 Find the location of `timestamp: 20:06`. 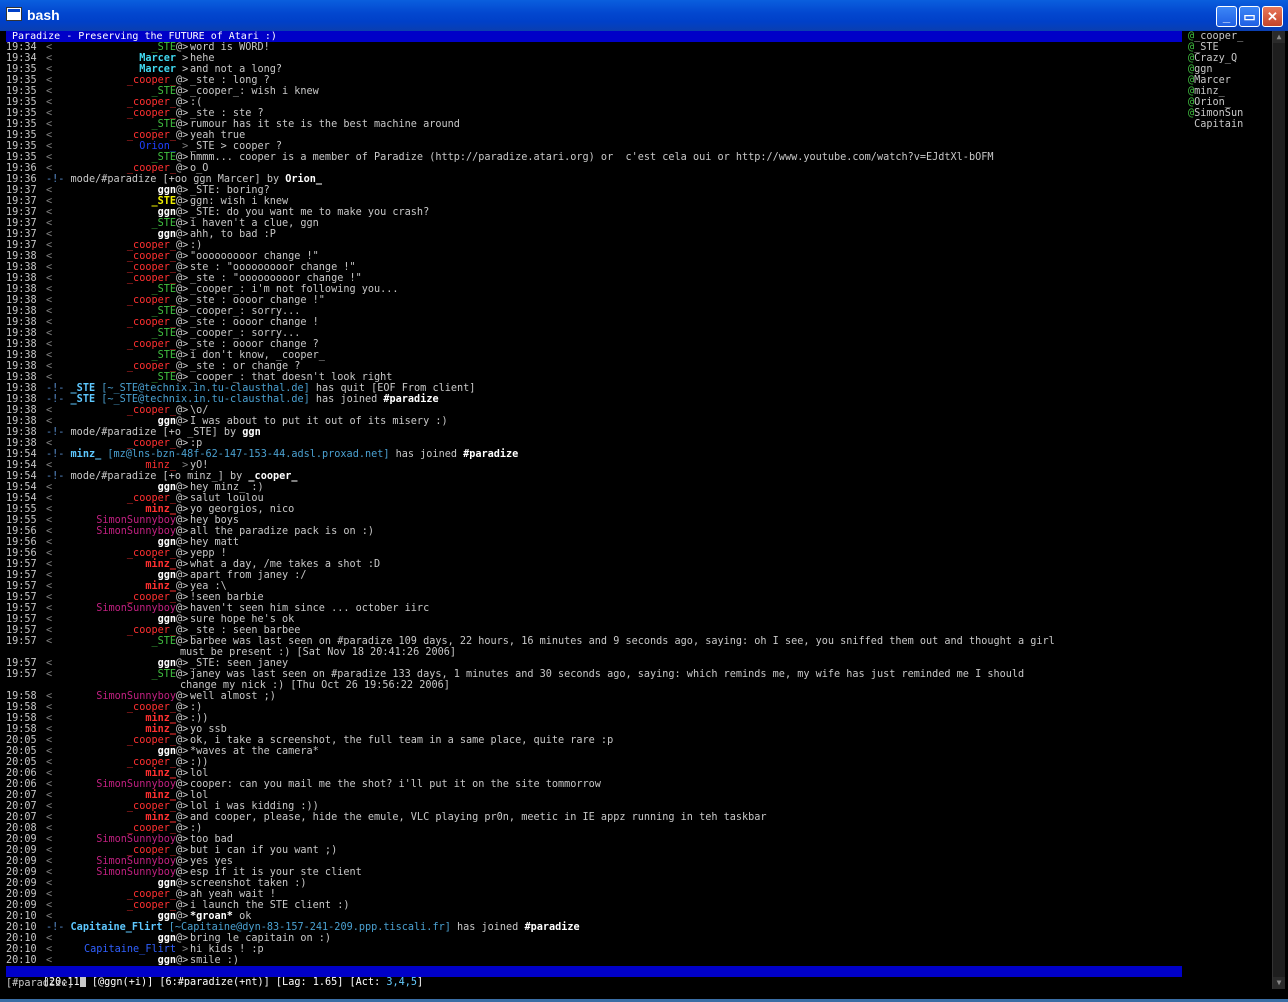

timestamp: 20:06 is located at coordinates (21, 784).